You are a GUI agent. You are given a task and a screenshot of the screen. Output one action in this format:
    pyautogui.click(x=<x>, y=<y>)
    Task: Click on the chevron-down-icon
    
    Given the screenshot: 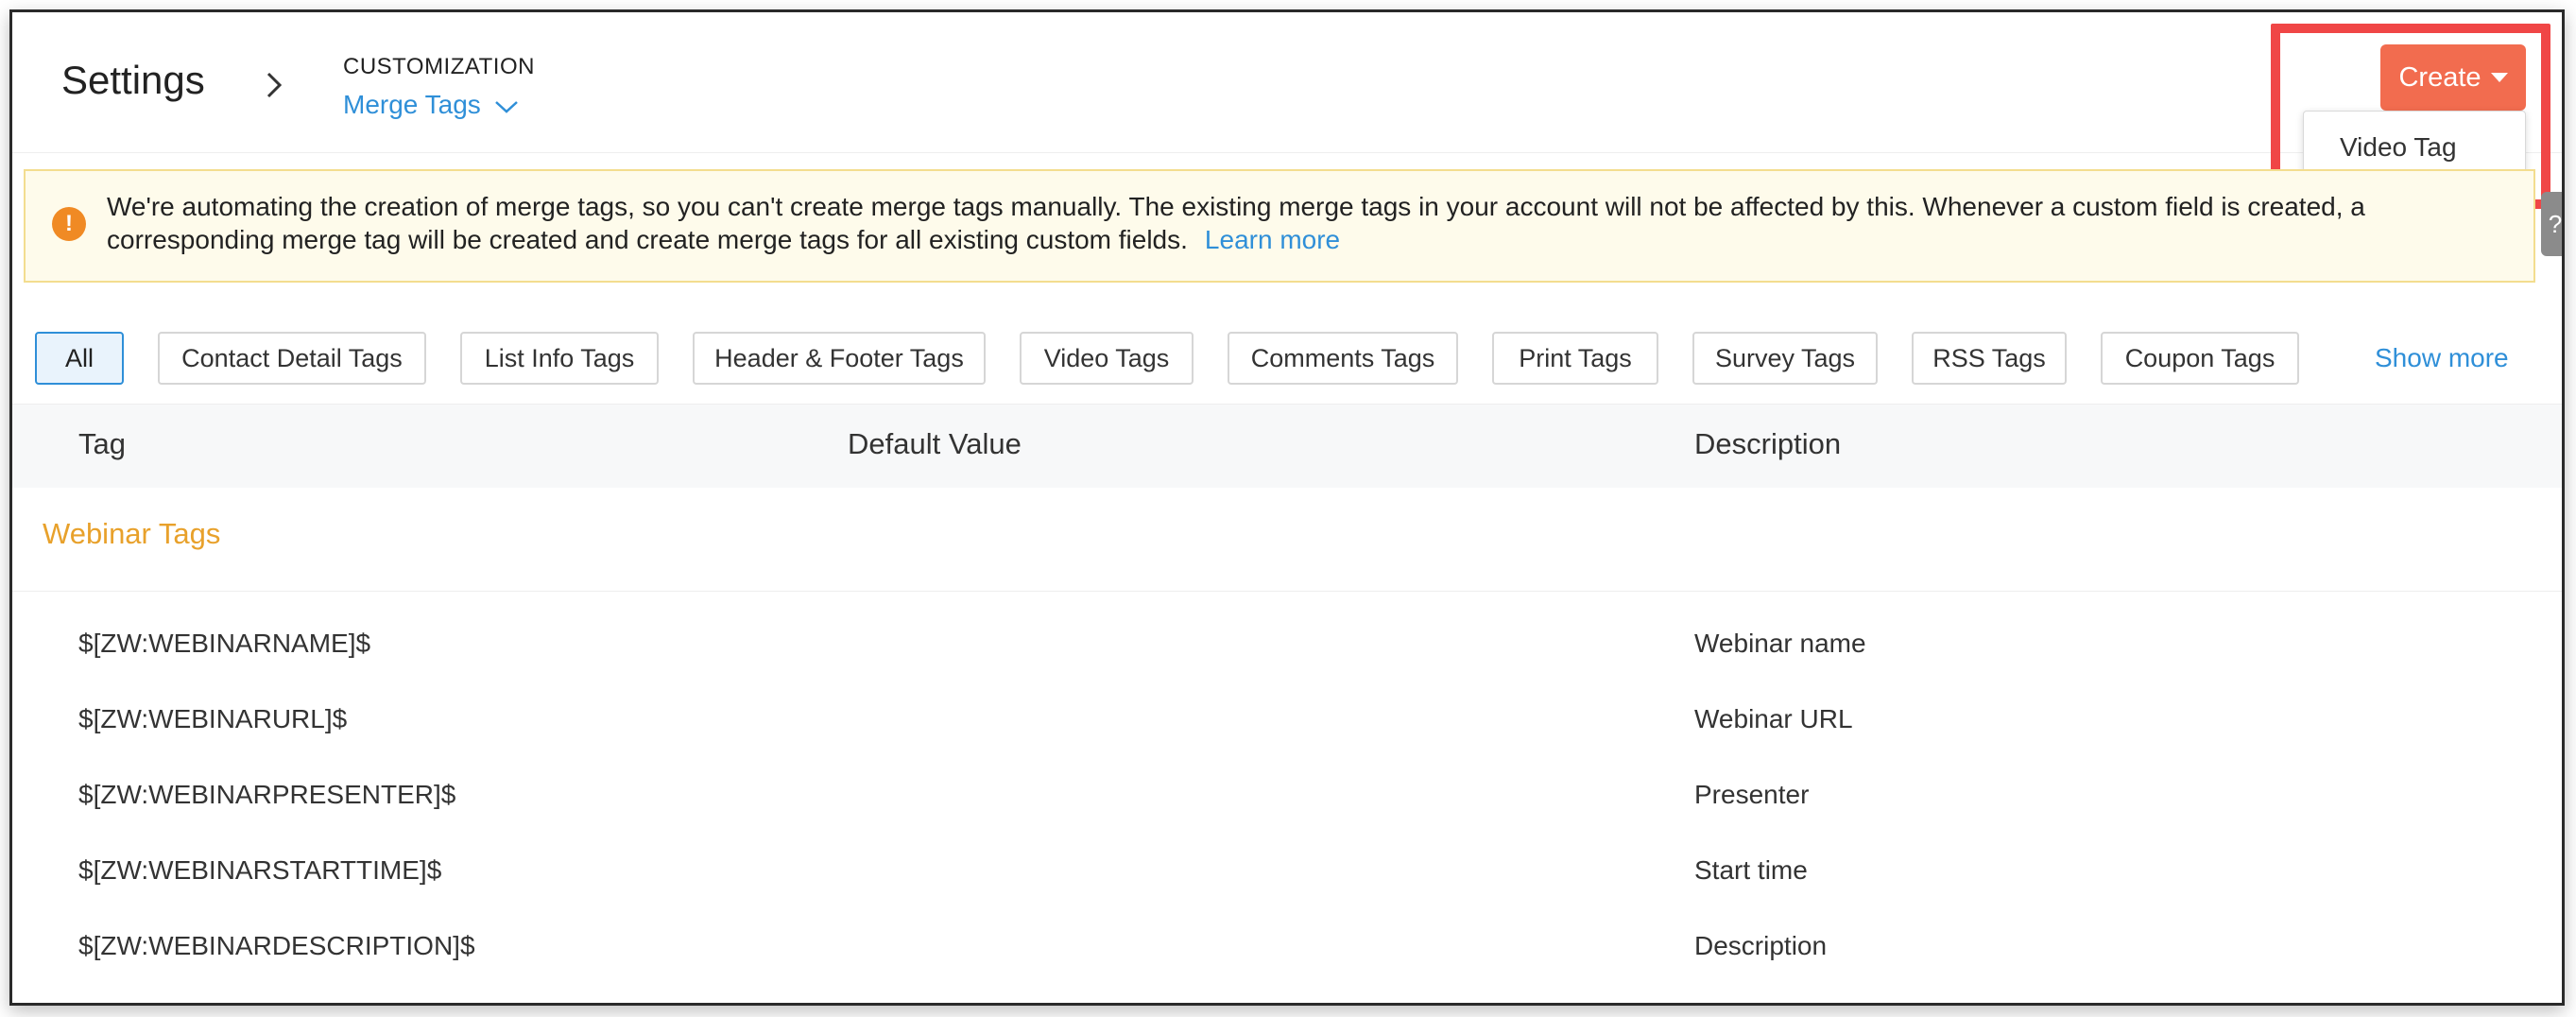 What is the action you would take?
    pyautogui.click(x=506, y=106)
    